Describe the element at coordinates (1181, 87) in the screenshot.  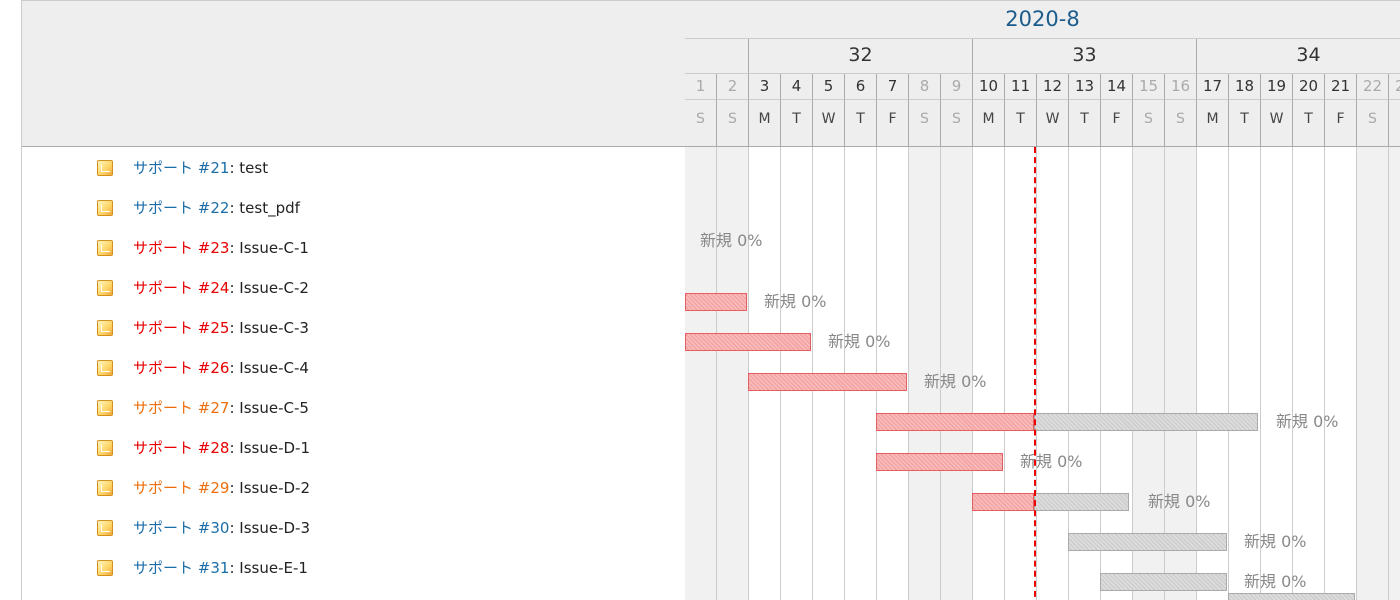
I see `day-header: 16` at that location.